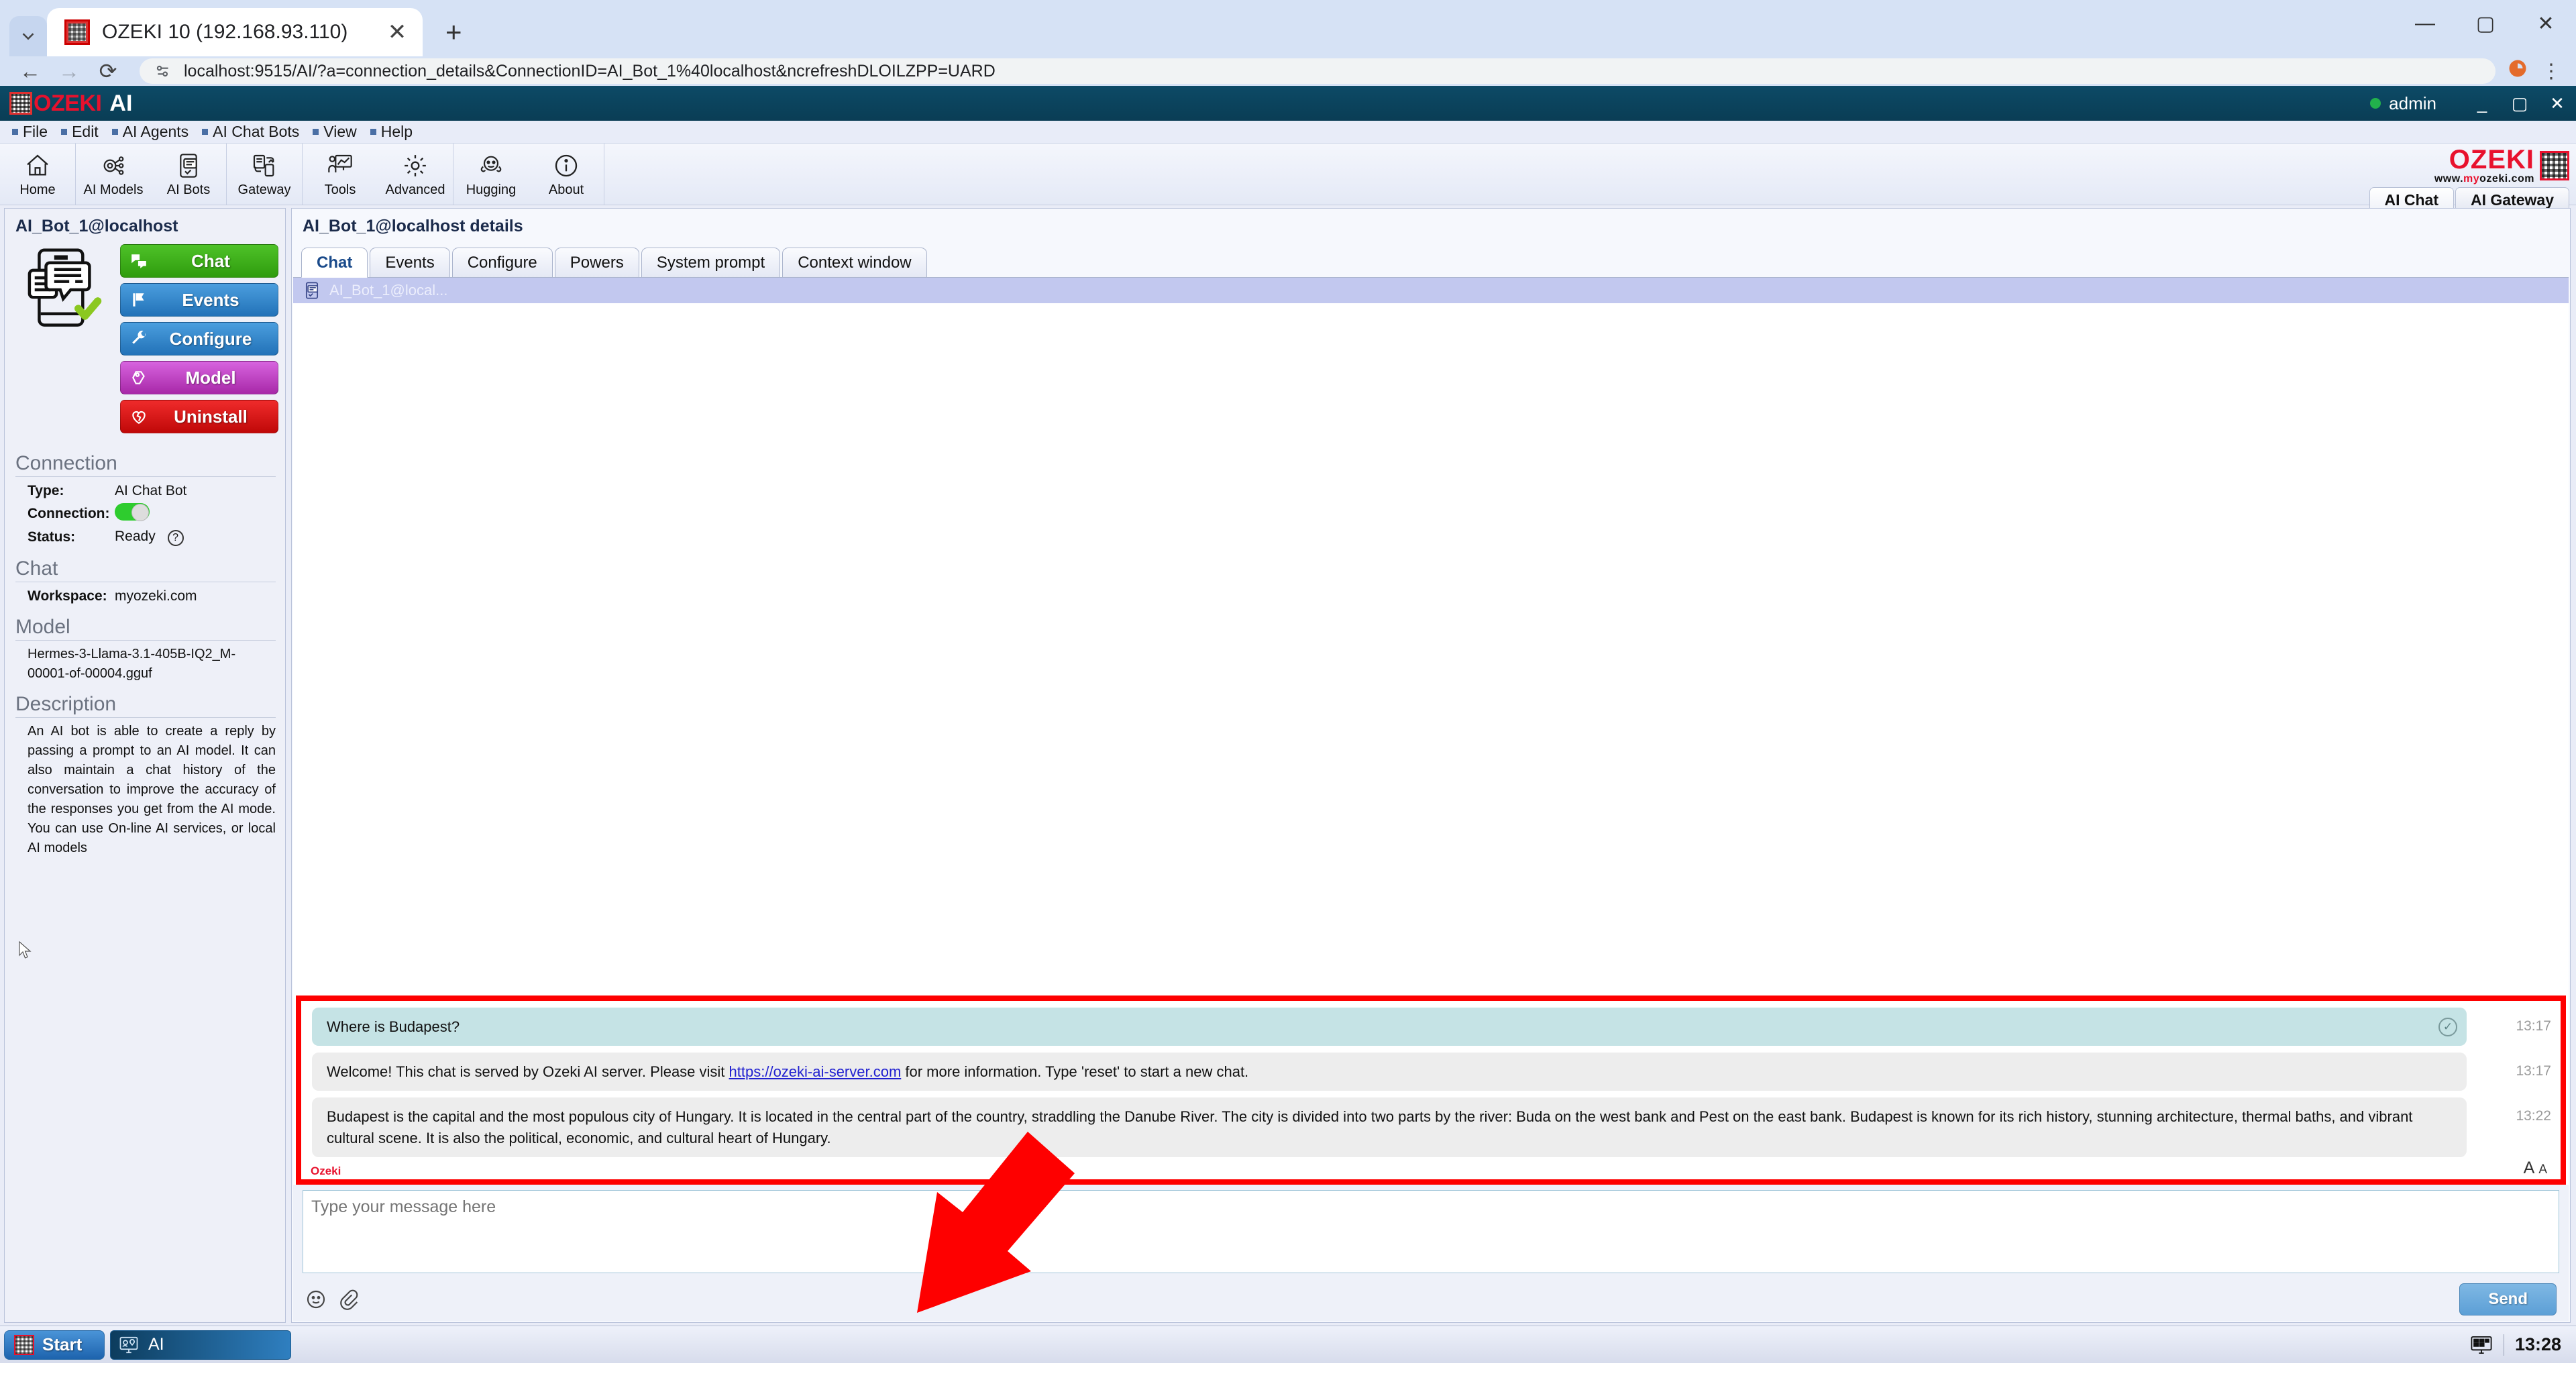 The height and width of the screenshot is (1398, 2576). Describe the element at coordinates (596, 263) in the screenshot. I see `tab-powers: Powers` at that location.